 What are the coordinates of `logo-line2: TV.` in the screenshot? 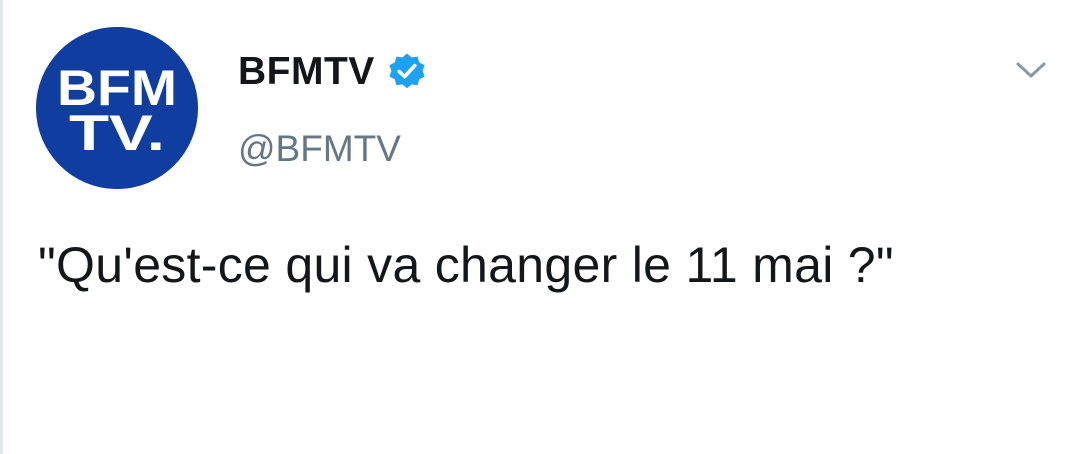 It's located at (117, 133).